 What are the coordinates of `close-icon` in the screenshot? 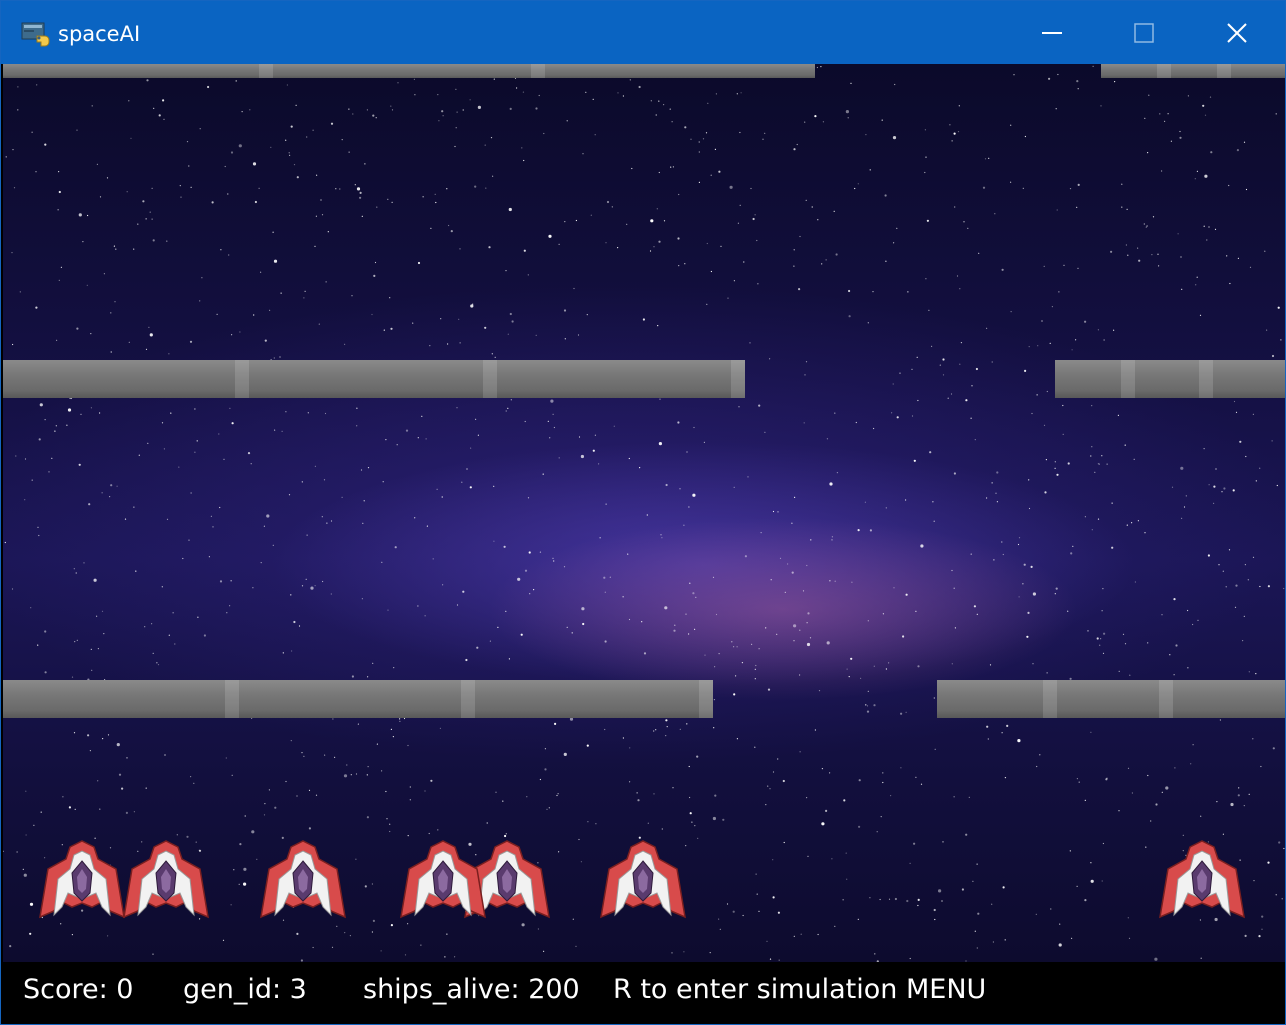 It's located at (1237, 32).